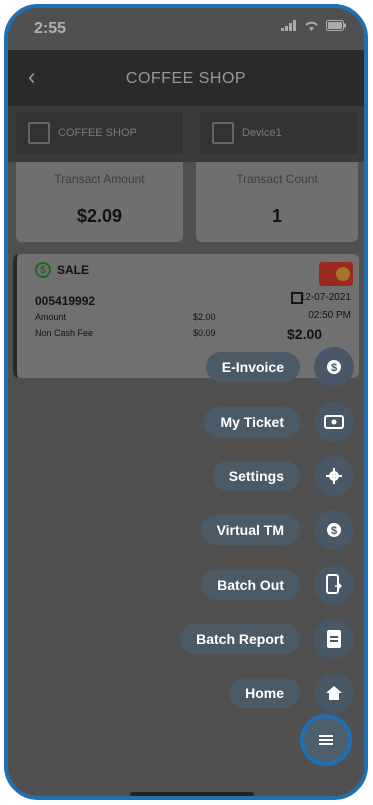  I want to click on menu-item-my-ticket: My Ticket, so click(279, 422).